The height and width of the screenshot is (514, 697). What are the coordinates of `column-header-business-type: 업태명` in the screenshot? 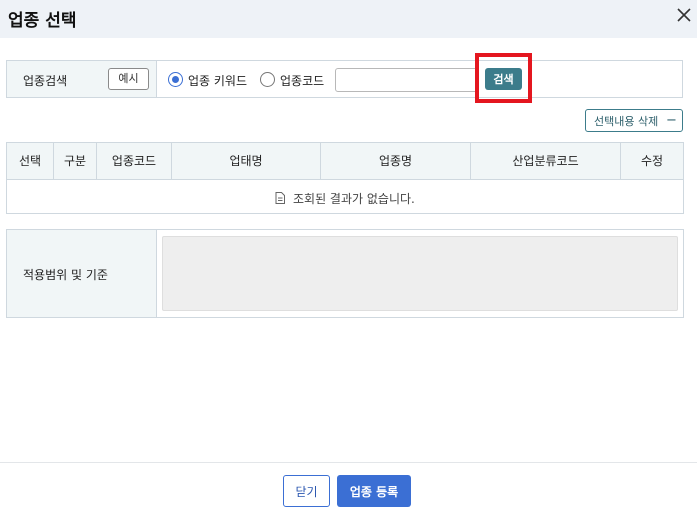 It's located at (246, 161).